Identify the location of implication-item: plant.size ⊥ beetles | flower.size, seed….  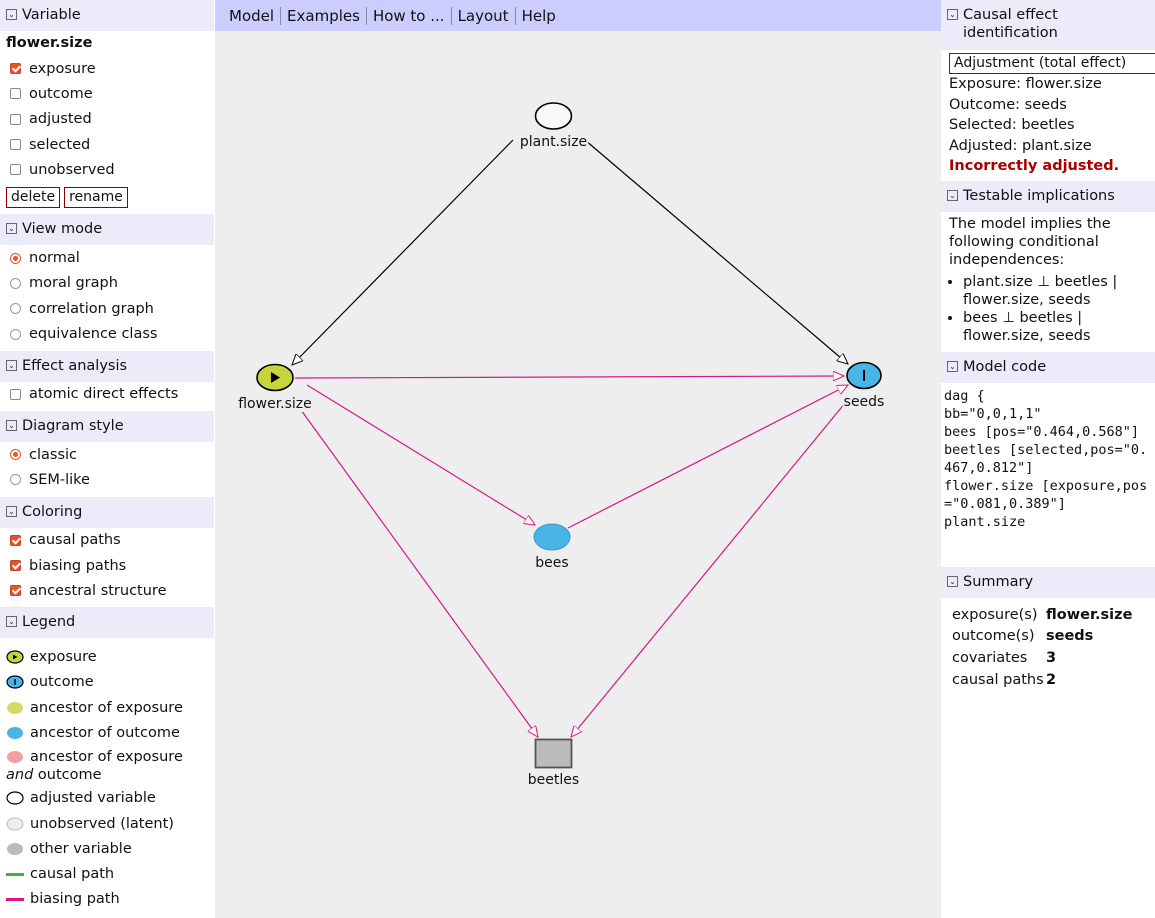
(1059, 291).